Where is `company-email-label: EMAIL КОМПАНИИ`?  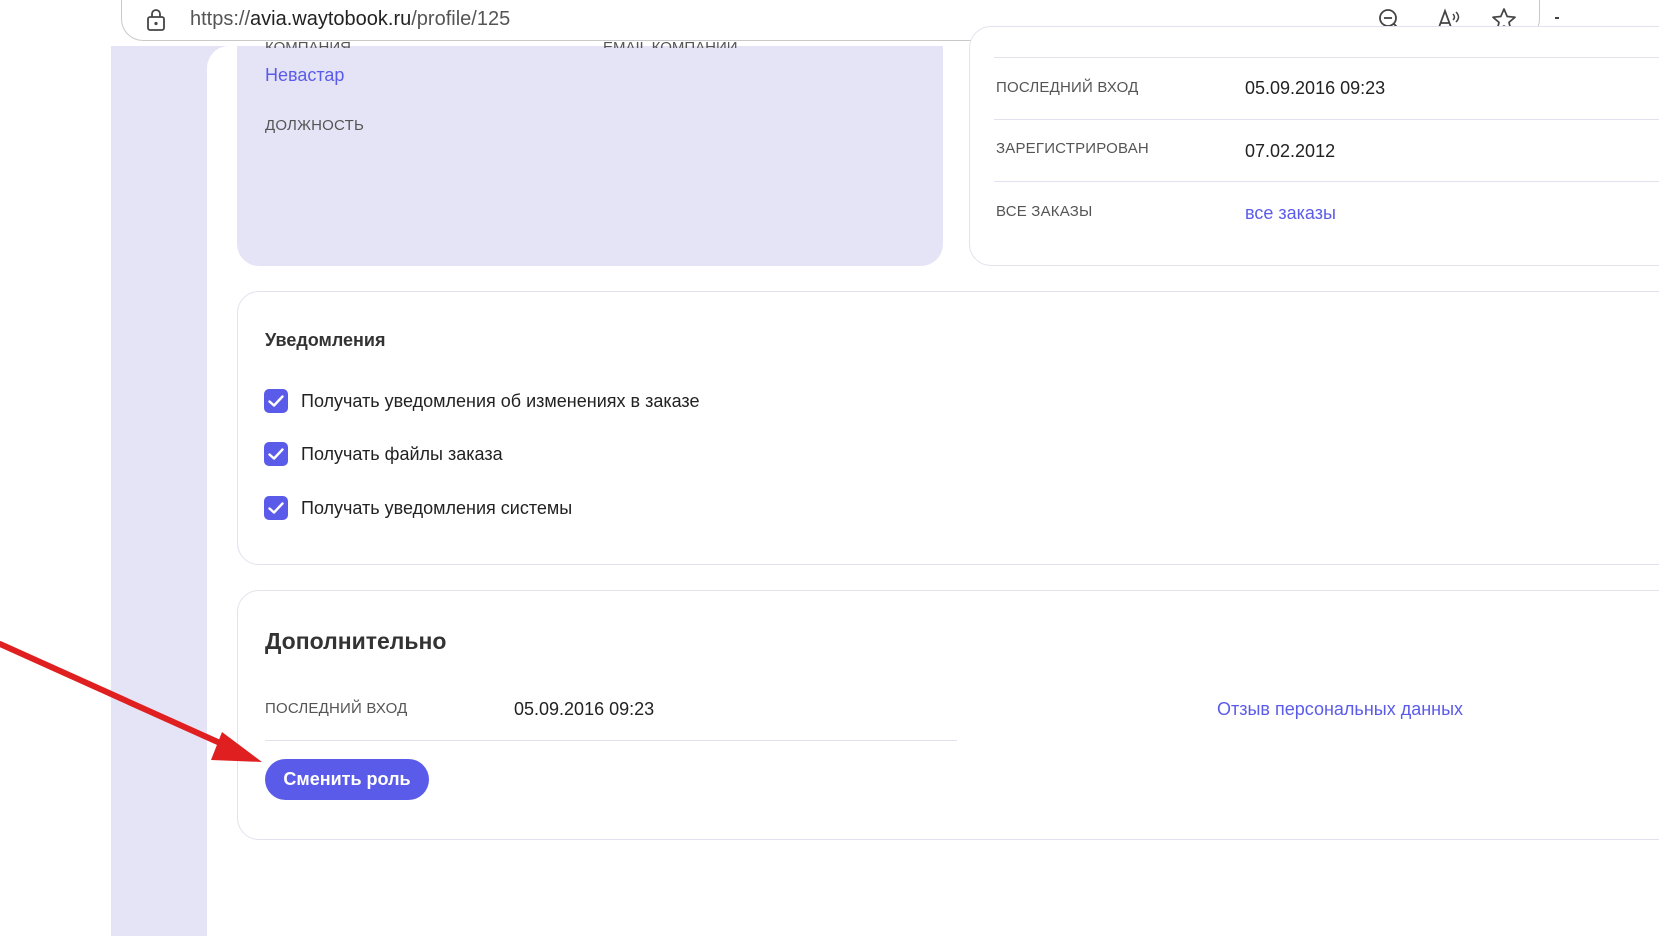
company-email-label: EMAIL КОМПАНИИ is located at coordinates (670, 43).